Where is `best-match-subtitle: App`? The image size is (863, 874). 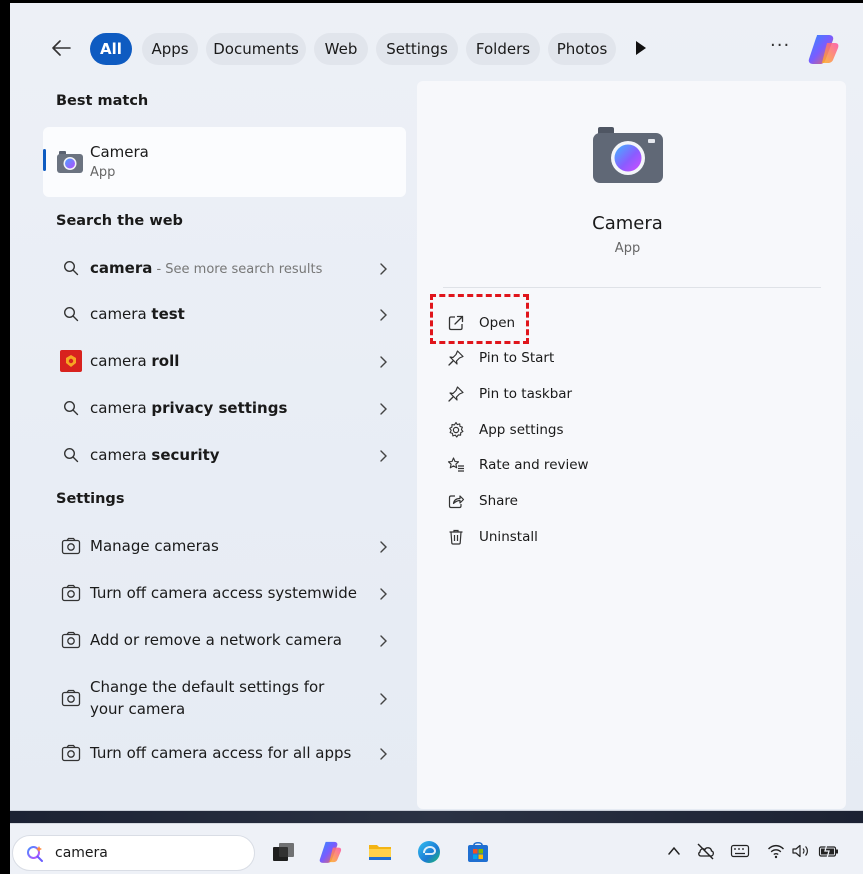
best-match-subtitle: App is located at coordinates (103, 172).